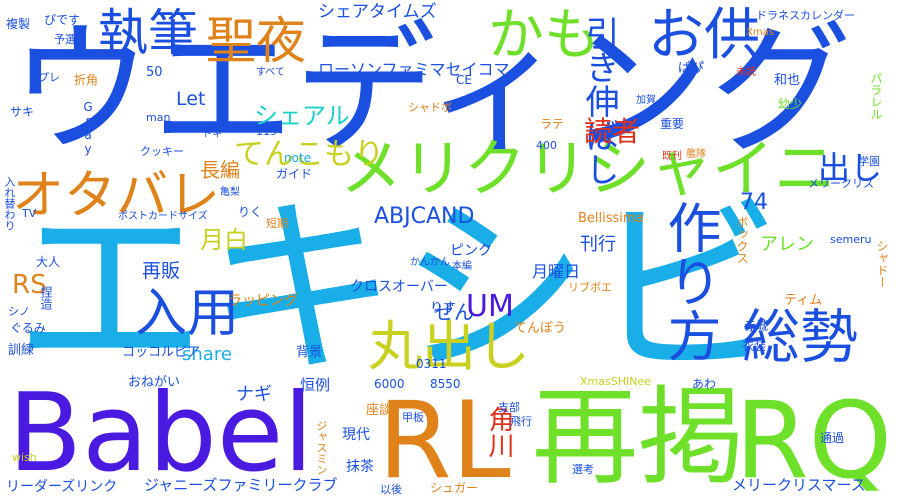 The image size is (900, 500). I want to click on word: 丸出し, so click(449, 346).